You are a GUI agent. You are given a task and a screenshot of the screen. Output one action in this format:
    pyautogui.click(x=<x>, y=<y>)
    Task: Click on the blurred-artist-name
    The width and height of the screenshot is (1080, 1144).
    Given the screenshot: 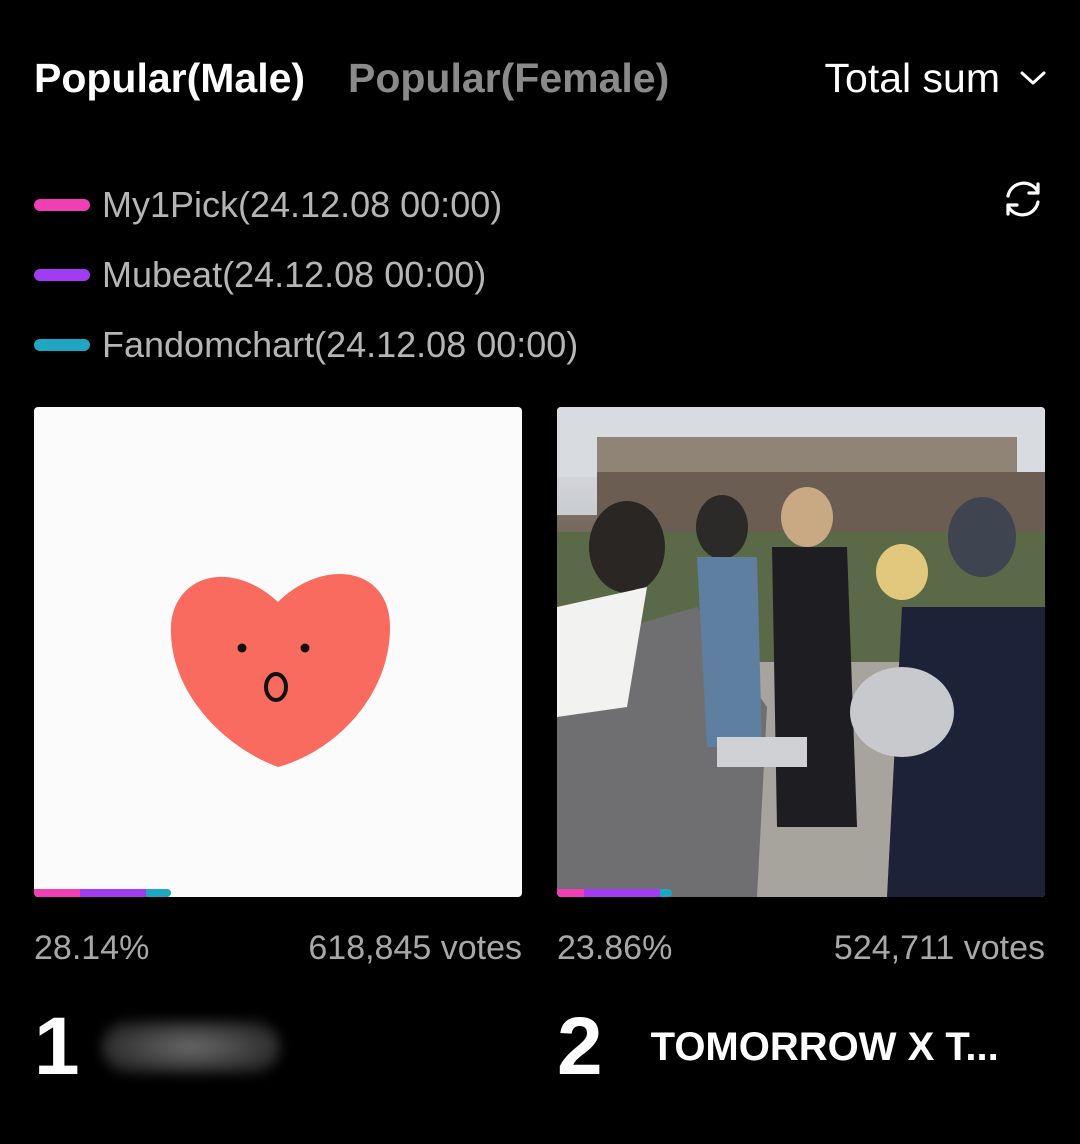 What is the action you would take?
    pyautogui.click(x=190, y=1047)
    